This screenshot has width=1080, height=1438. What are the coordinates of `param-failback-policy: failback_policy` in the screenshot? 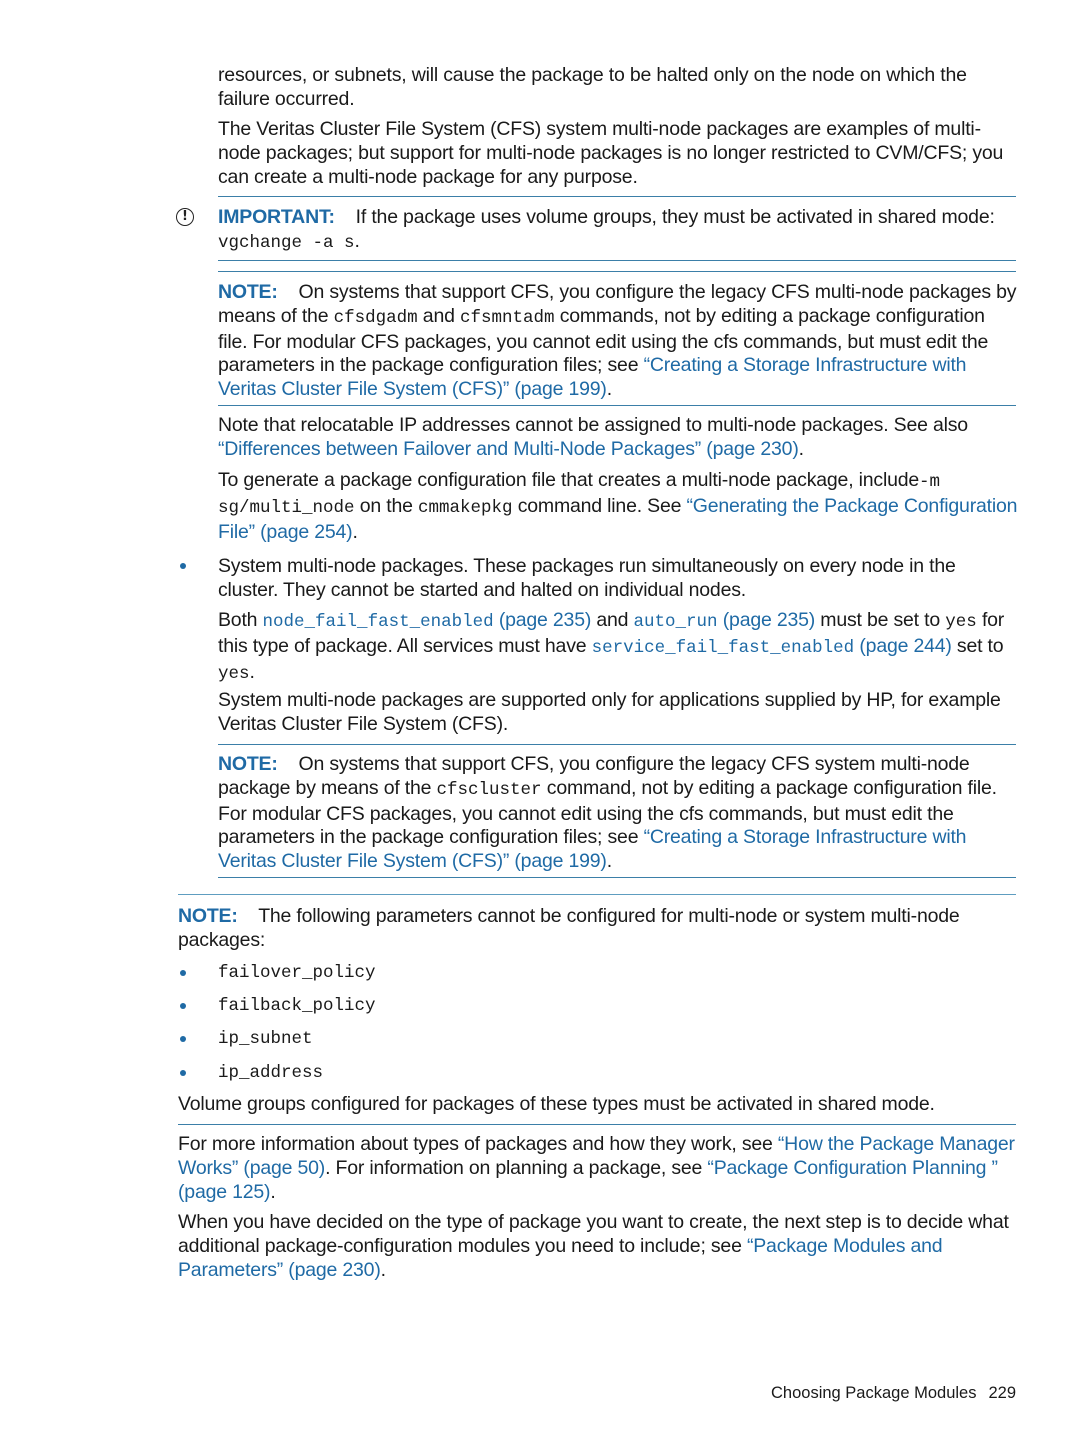 It's located at (297, 1006).